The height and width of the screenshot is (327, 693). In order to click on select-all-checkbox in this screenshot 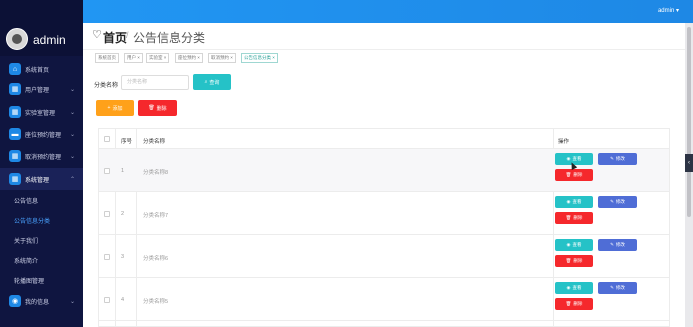, I will do `click(107, 139)`.